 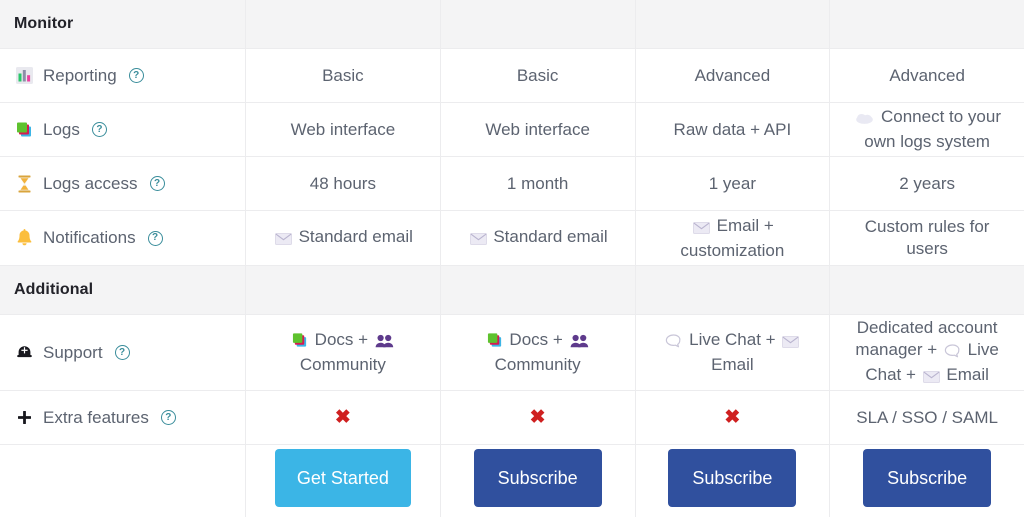 I want to click on subscribe-button-plan3: Subscribe, so click(x=732, y=478).